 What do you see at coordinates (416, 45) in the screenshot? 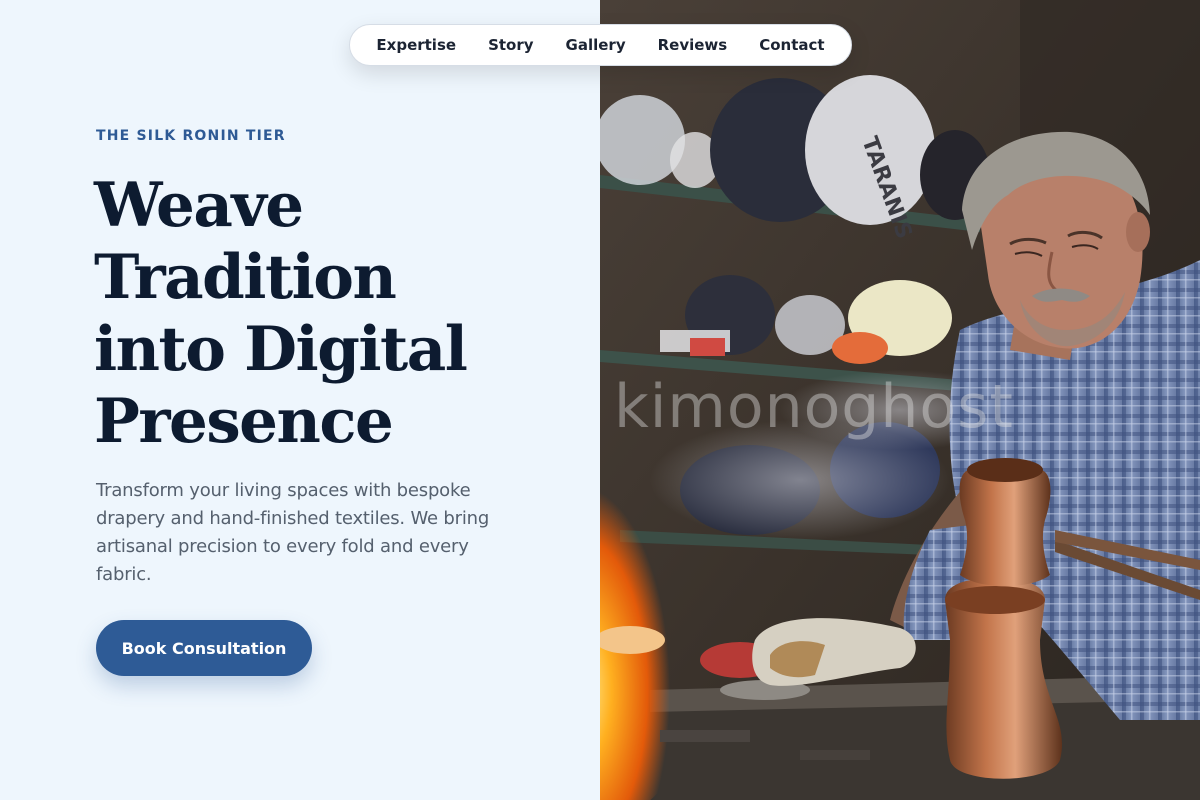
I see `nav-link-expertise: Expertise` at bounding box center [416, 45].